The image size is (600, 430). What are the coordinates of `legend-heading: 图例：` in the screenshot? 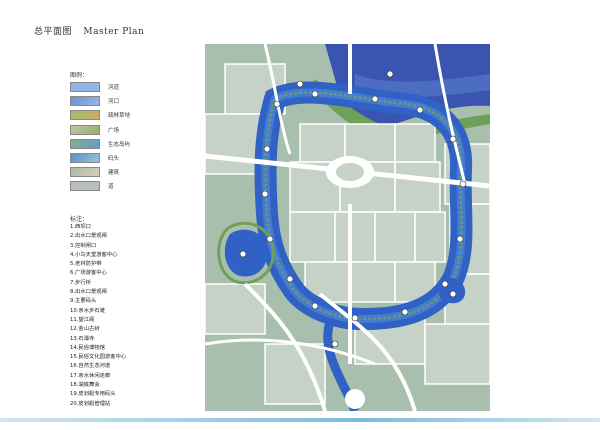 It's located at (79, 75).